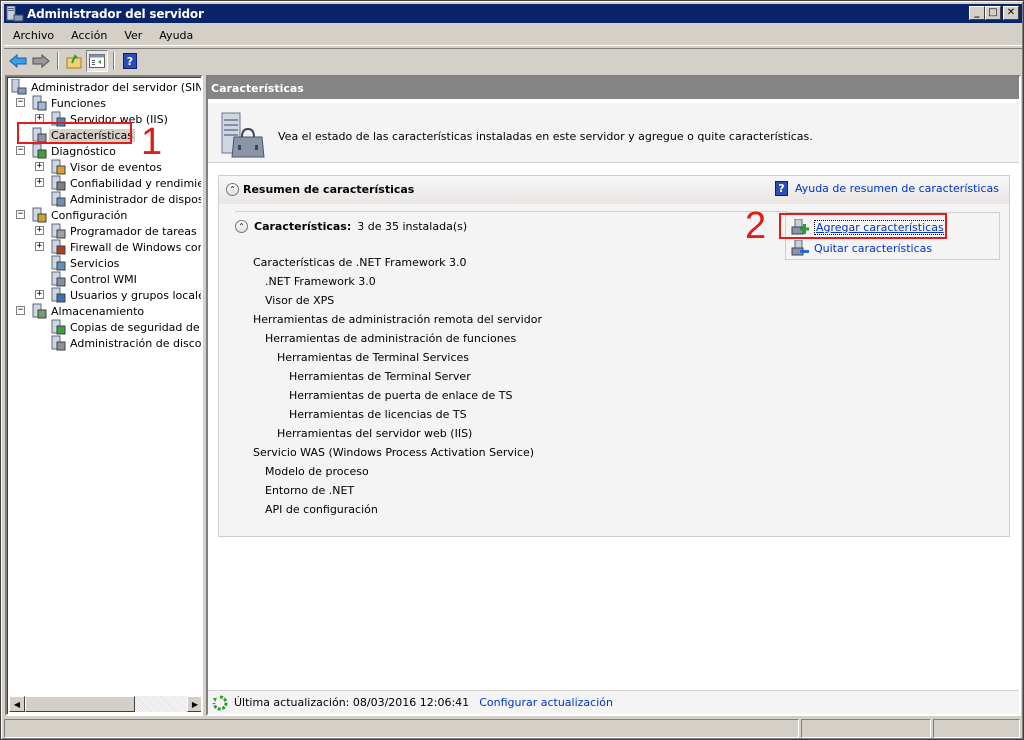  I want to click on minimize-icon: _, so click(977, 12).